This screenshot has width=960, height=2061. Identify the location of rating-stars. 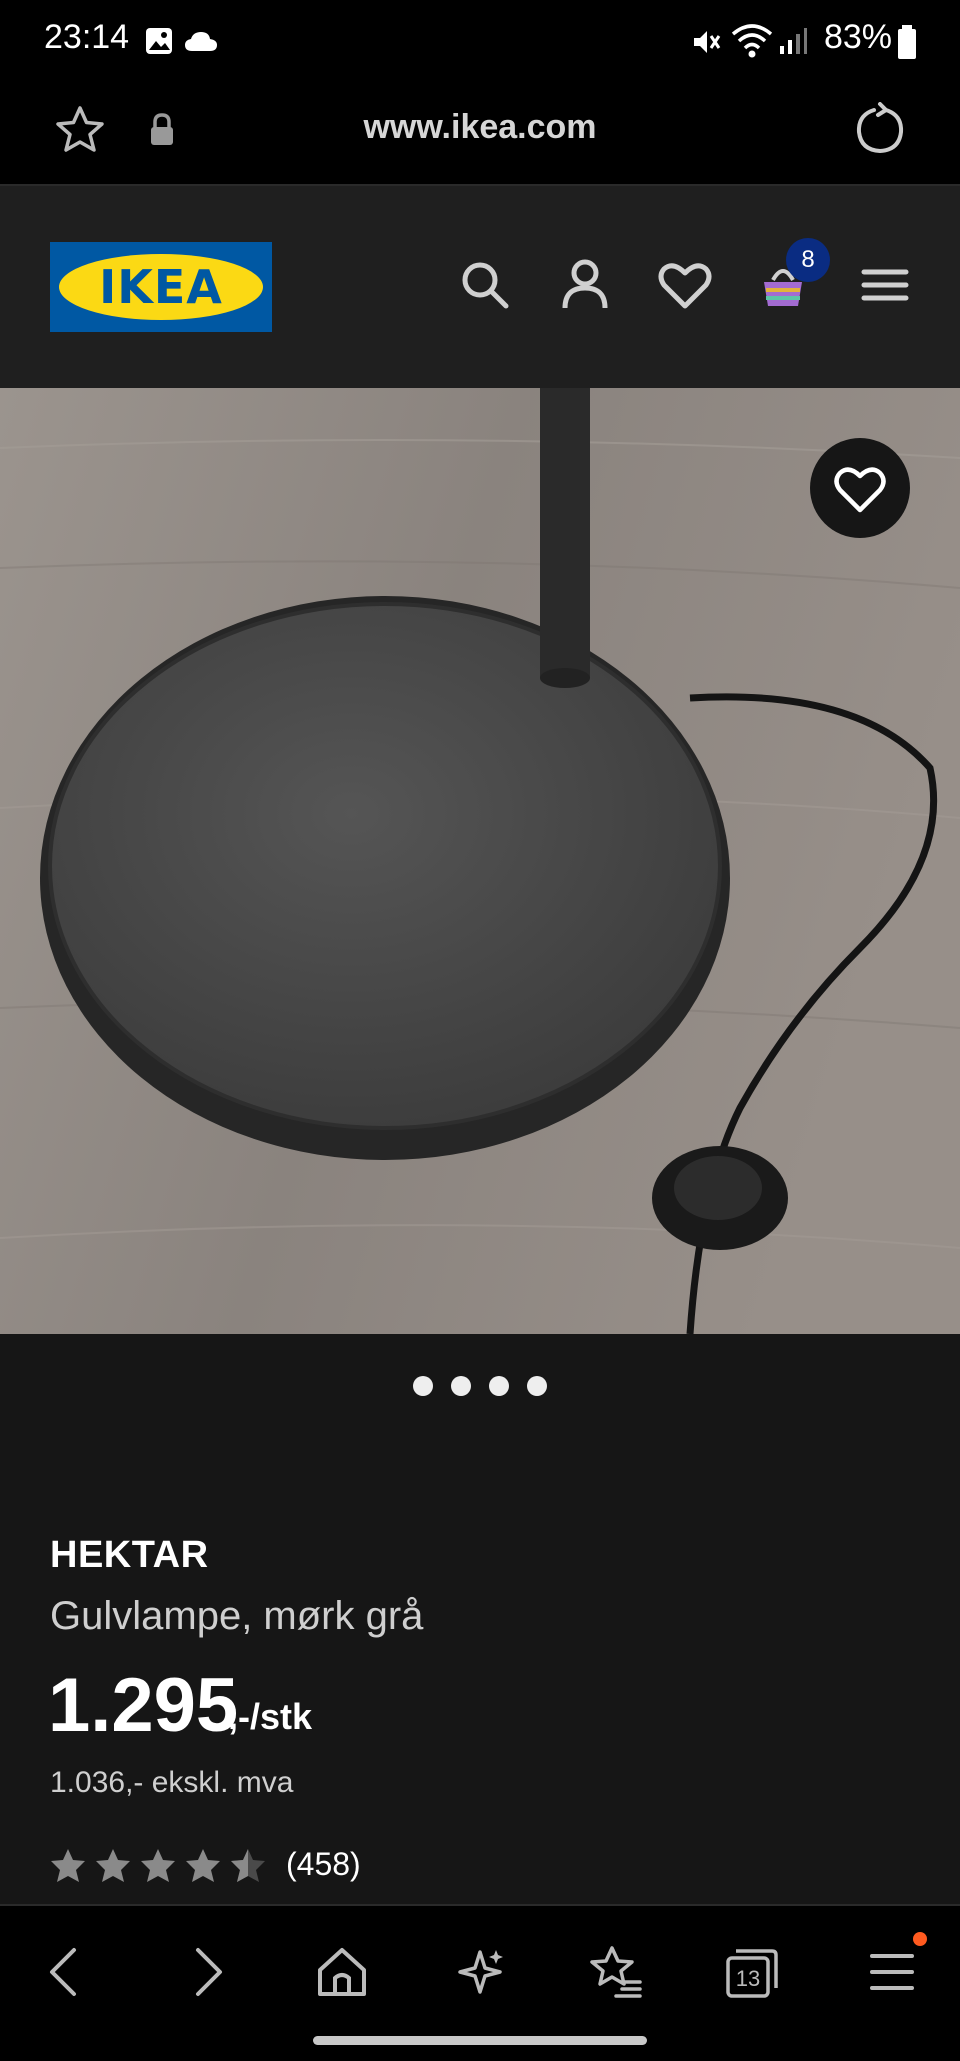
(160, 1866).